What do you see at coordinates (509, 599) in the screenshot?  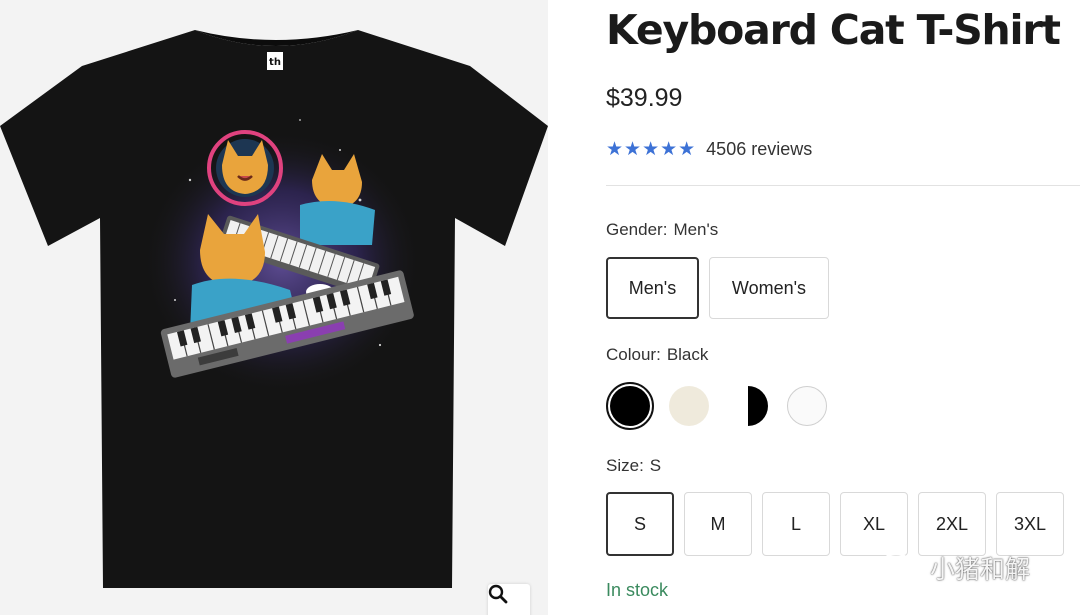 I see `zoom-button` at bounding box center [509, 599].